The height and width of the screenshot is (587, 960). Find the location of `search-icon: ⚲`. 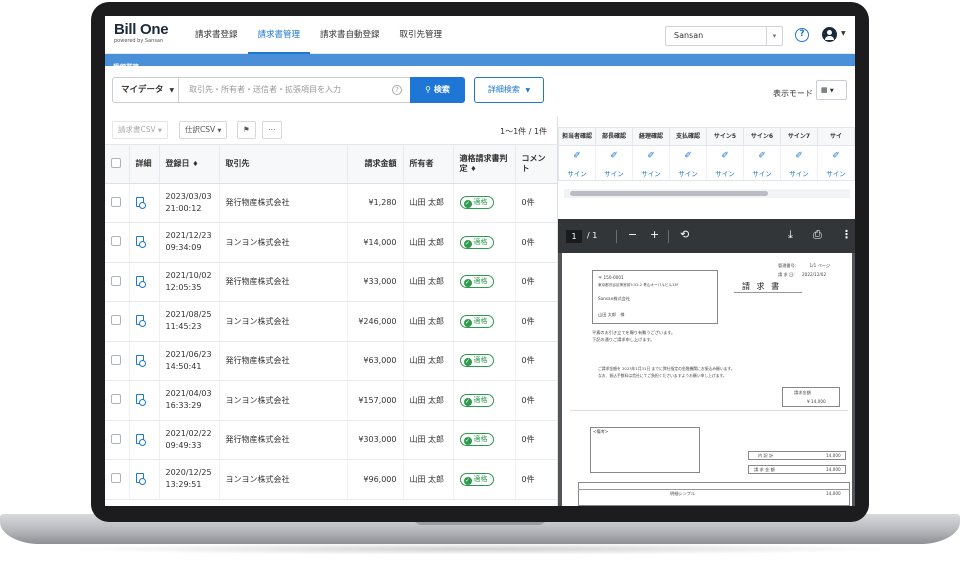

search-icon: ⚲ is located at coordinates (428, 89).